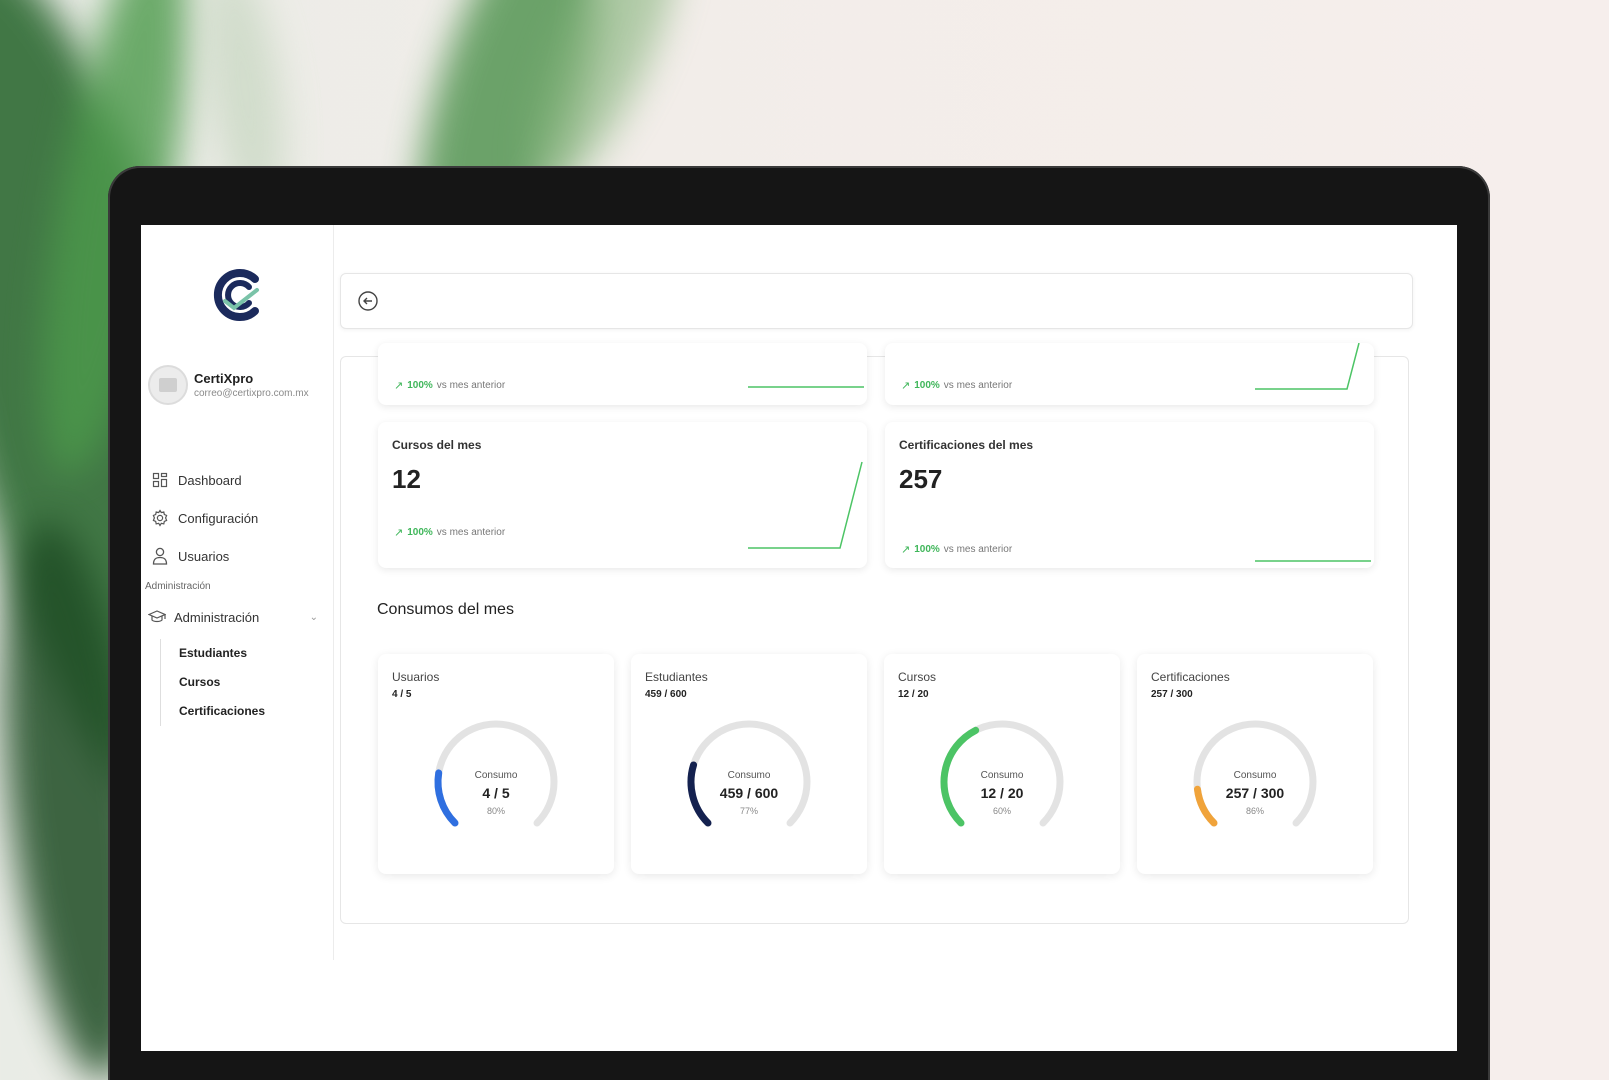 This screenshot has height=1080, width=1609. What do you see at coordinates (157, 617) in the screenshot?
I see `graduation-cap-icon` at bounding box center [157, 617].